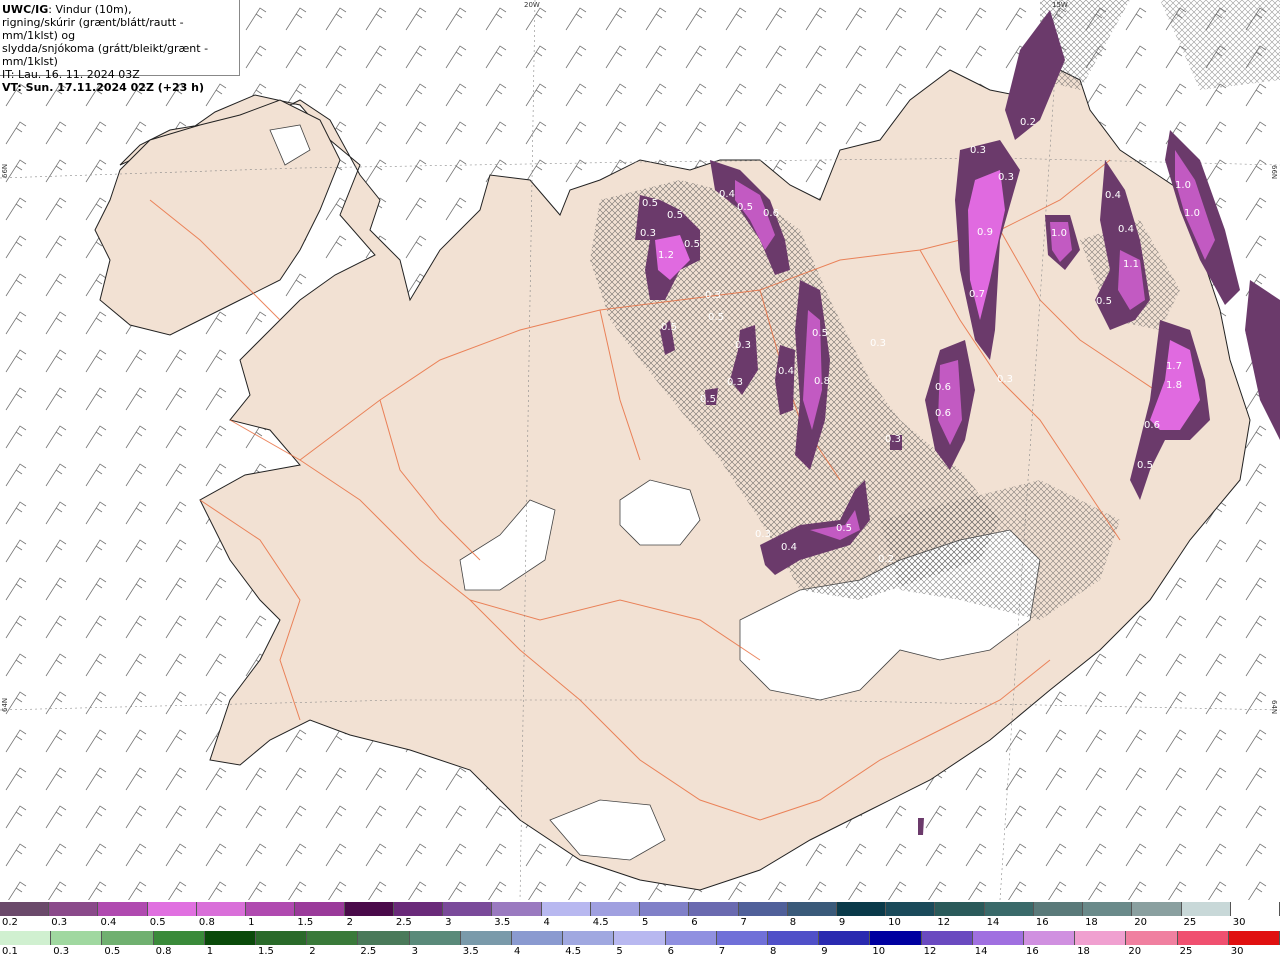 This screenshot has height=960, width=1280. What do you see at coordinates (71, 74) in the screenshot?
I see `init-time: IT: Lau. 16. 11. 2024 03Z` at bounding box center [71, 74].